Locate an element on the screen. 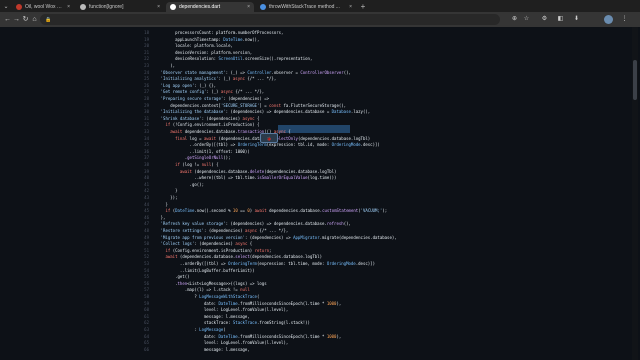 Image resolution: width=640 pixels, height=360 pixels. code-token: (), is located at coordinates (347, 72).